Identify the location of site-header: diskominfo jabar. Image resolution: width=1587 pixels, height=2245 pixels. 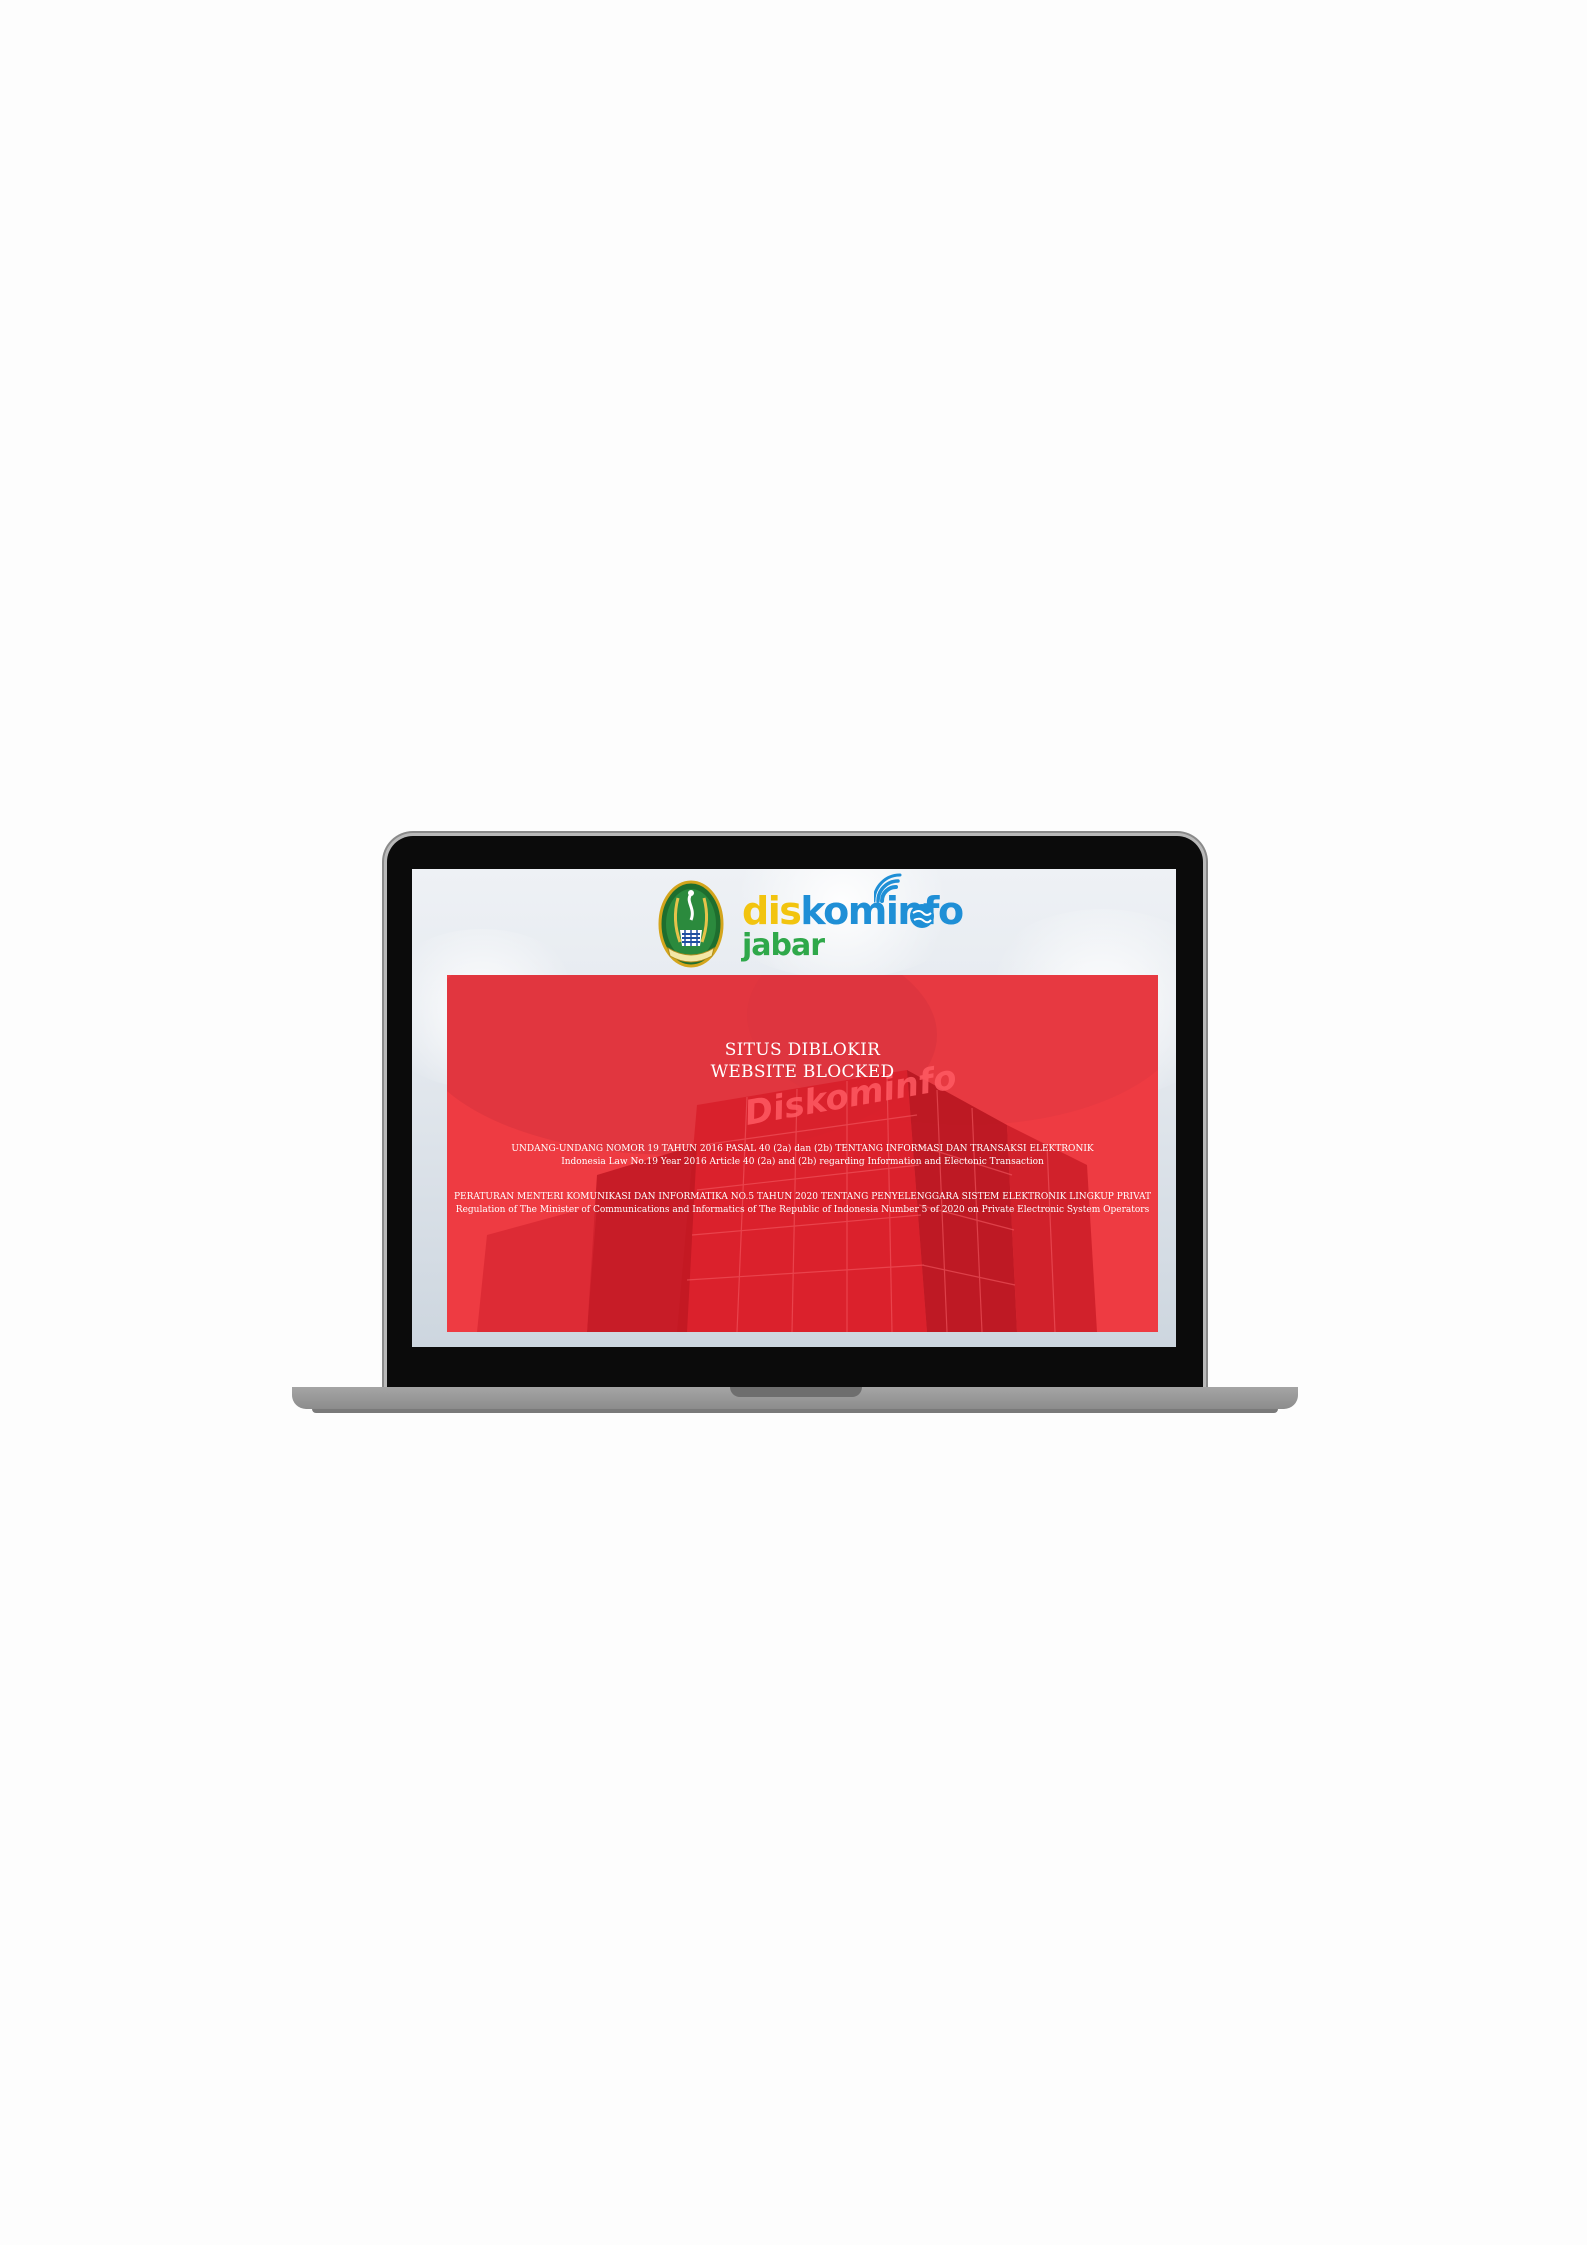
(794, 921).